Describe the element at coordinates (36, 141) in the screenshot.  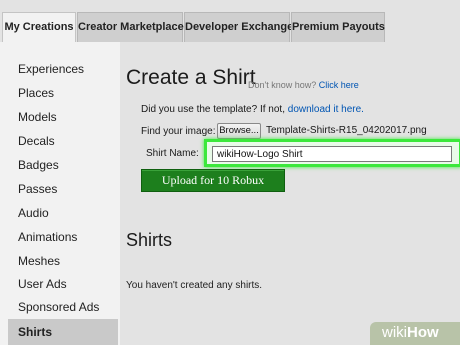
I see `sidebar-item-decals: Decals` at that location.